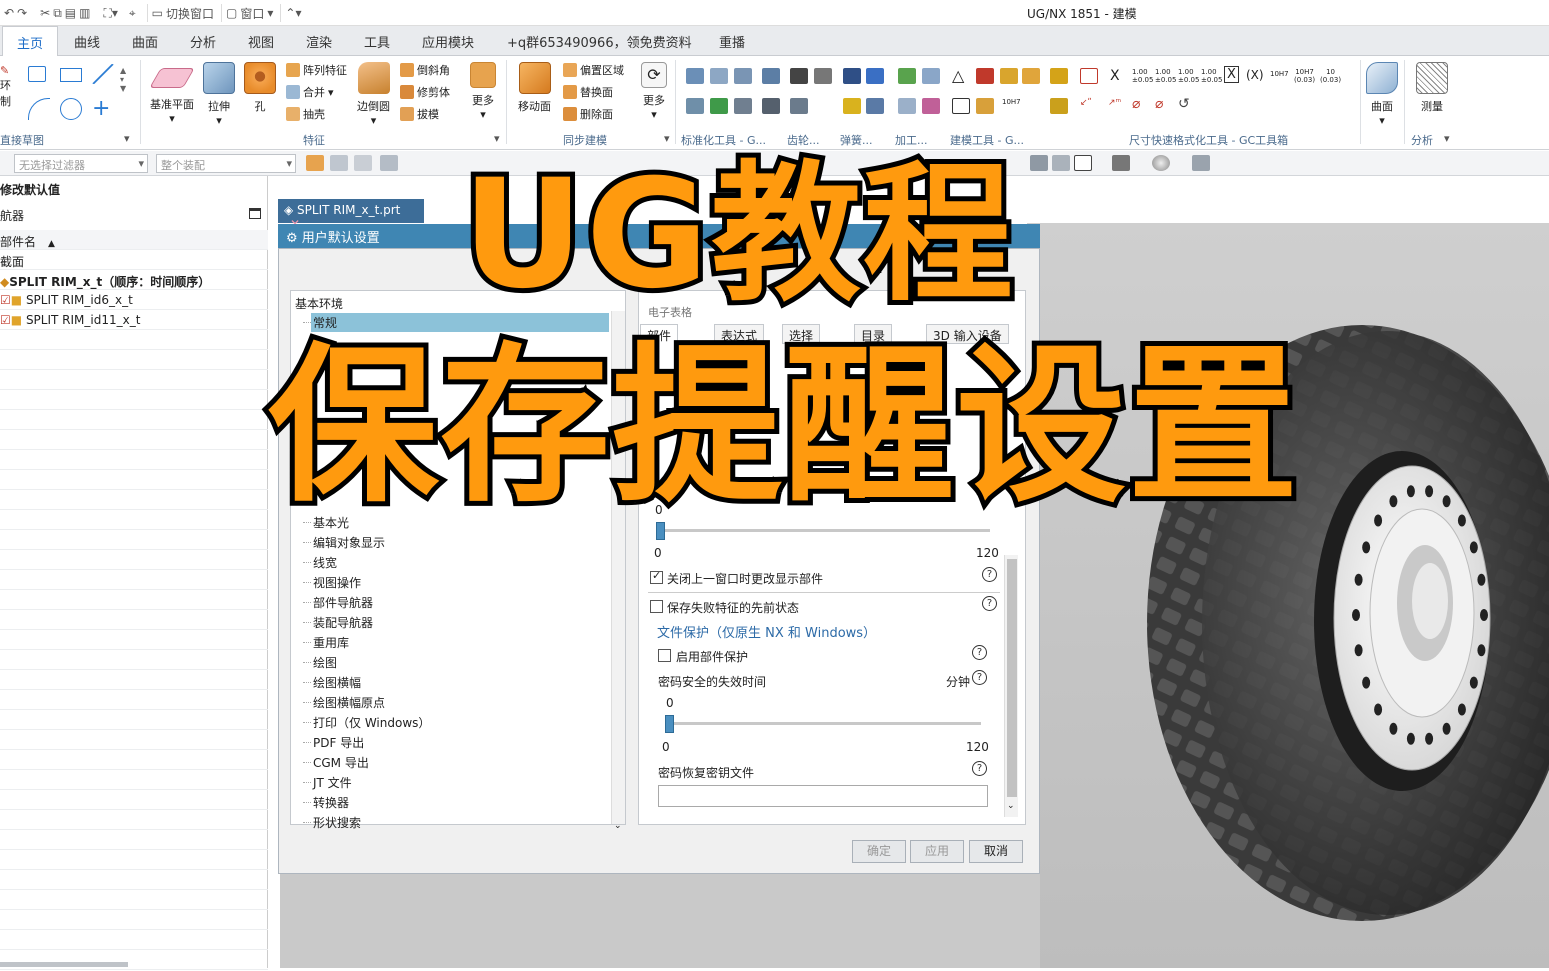 This screenshot has width=1549, height=971. I want to click on fit-view-icon, so click(1083, 163).